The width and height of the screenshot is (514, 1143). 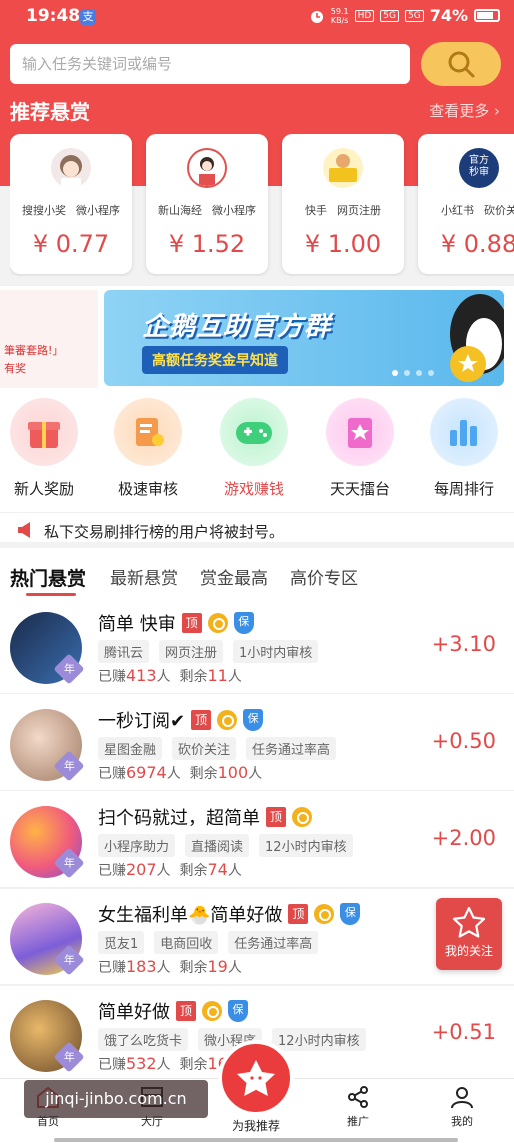 I want to click on task-tag: 腾讯云, so click(x=124, y=651).